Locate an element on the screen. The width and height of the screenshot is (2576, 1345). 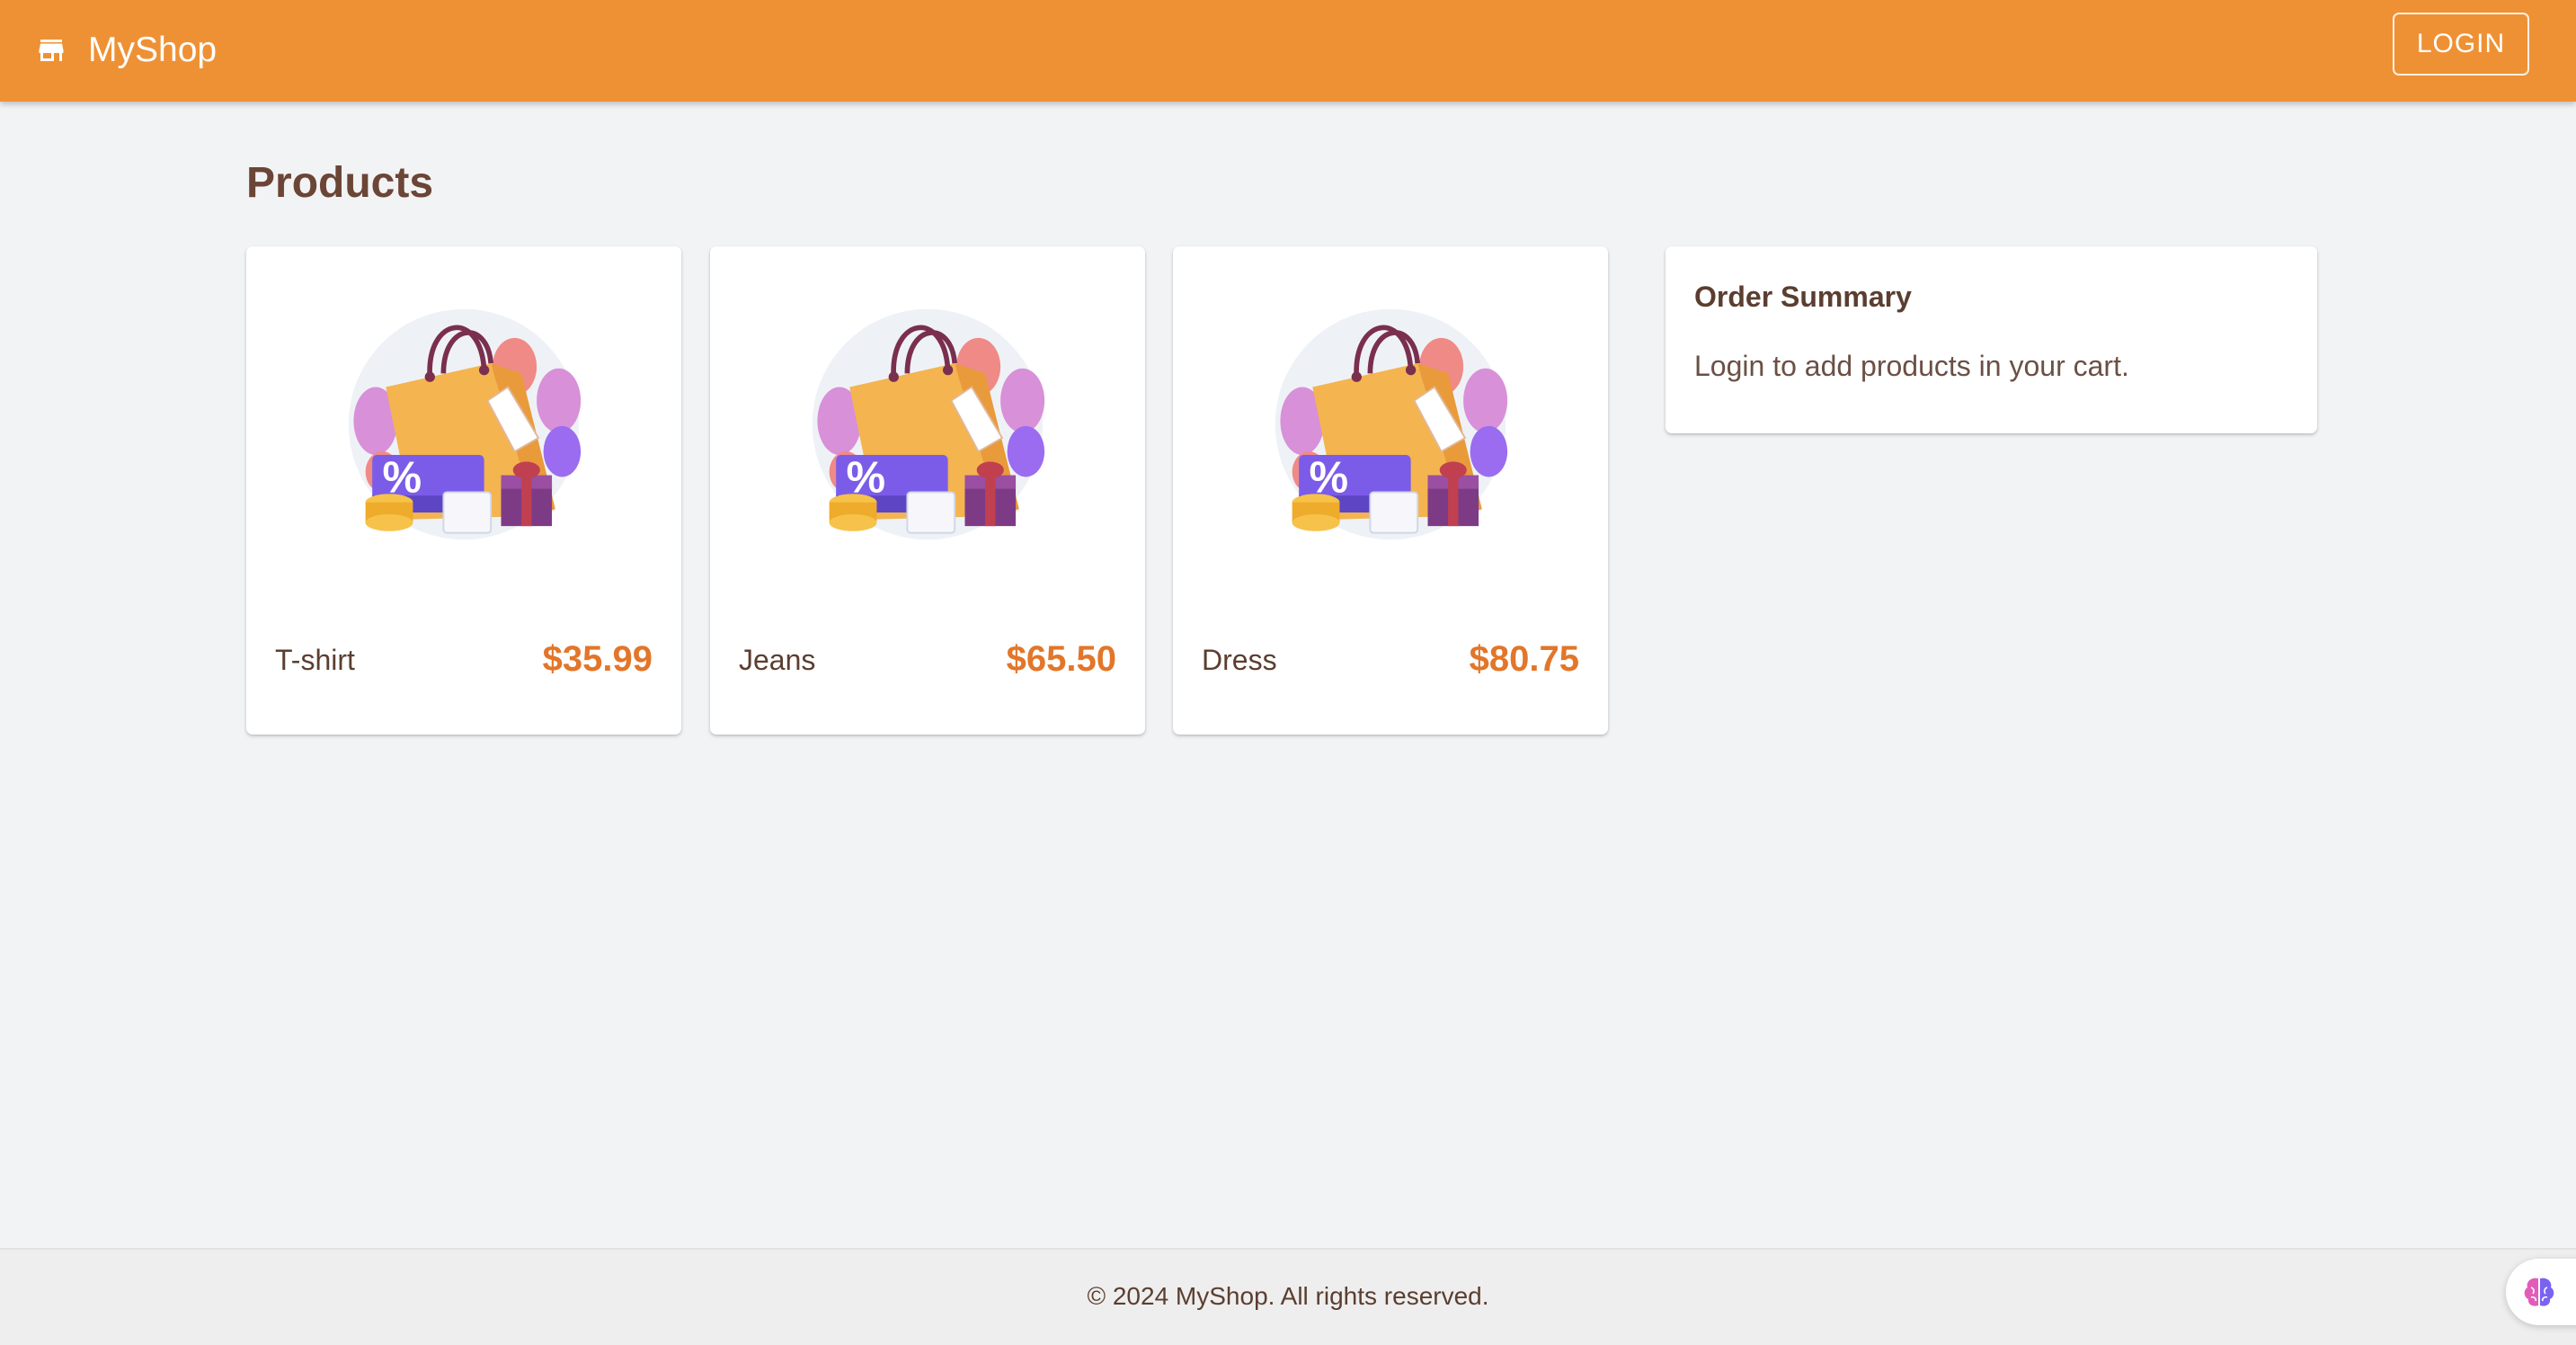
product-price: $80.75 is located at coordinates (1524, 659).